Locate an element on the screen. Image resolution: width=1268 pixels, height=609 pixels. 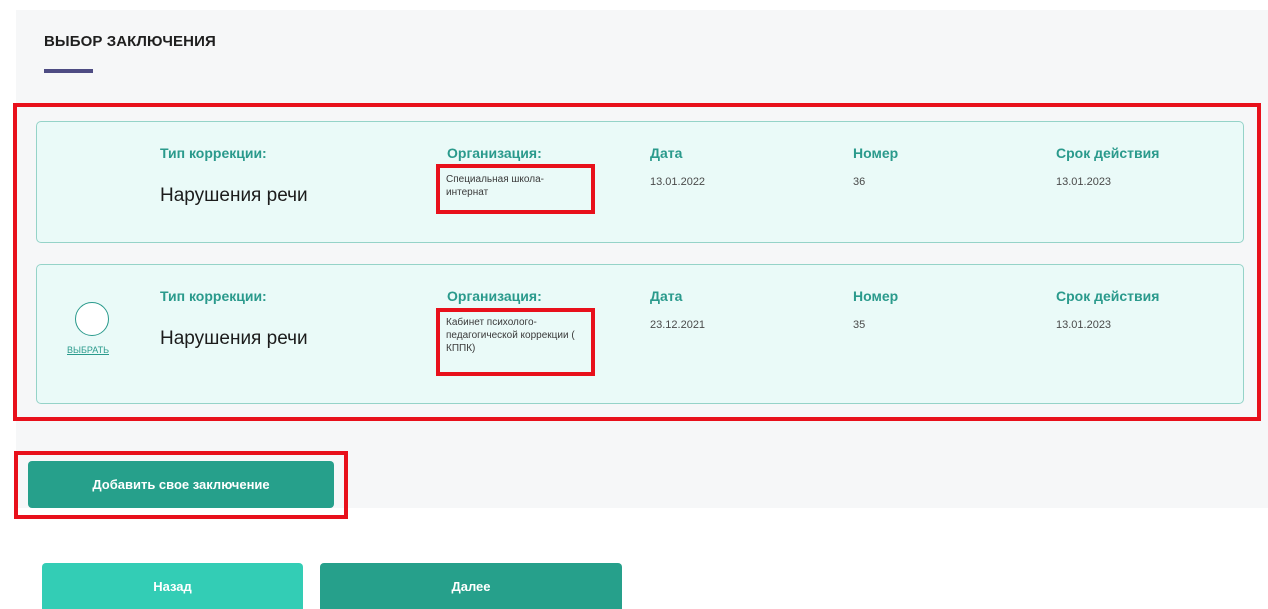
section-title: ВЫБОР ЗАКЛЮЧЕНИЯ is located at coordinates (130, 41).